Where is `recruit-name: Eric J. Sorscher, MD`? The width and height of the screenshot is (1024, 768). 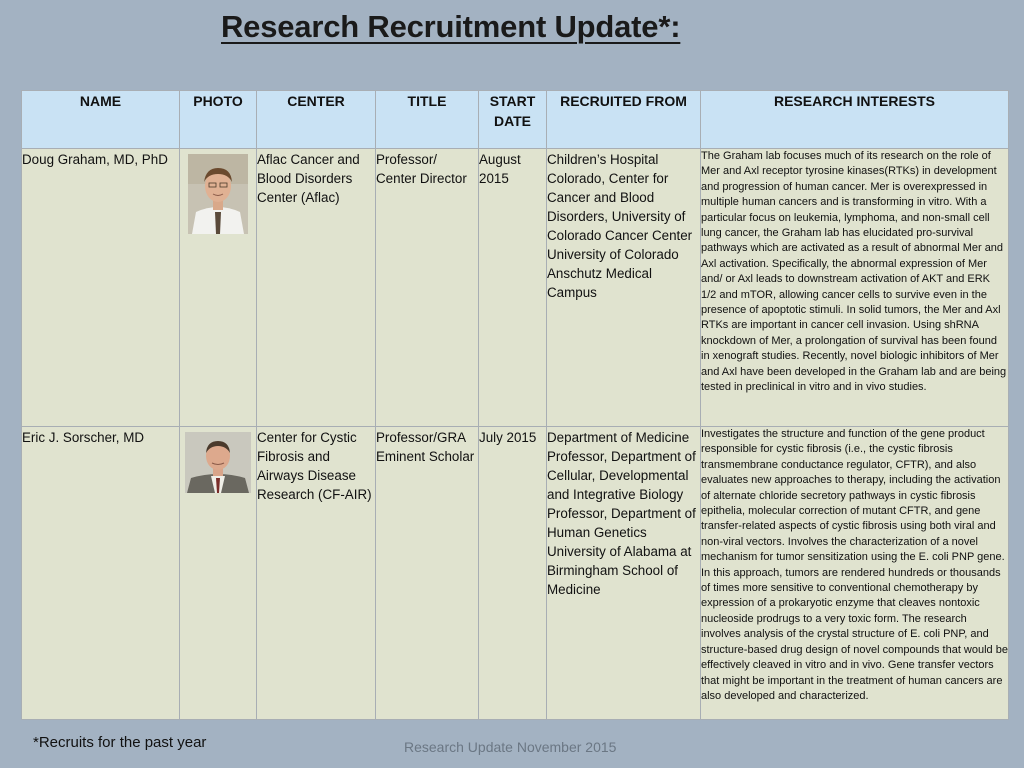 recruit-name: Eric J. Sorscher, MD is located at coordinates (100, 573).